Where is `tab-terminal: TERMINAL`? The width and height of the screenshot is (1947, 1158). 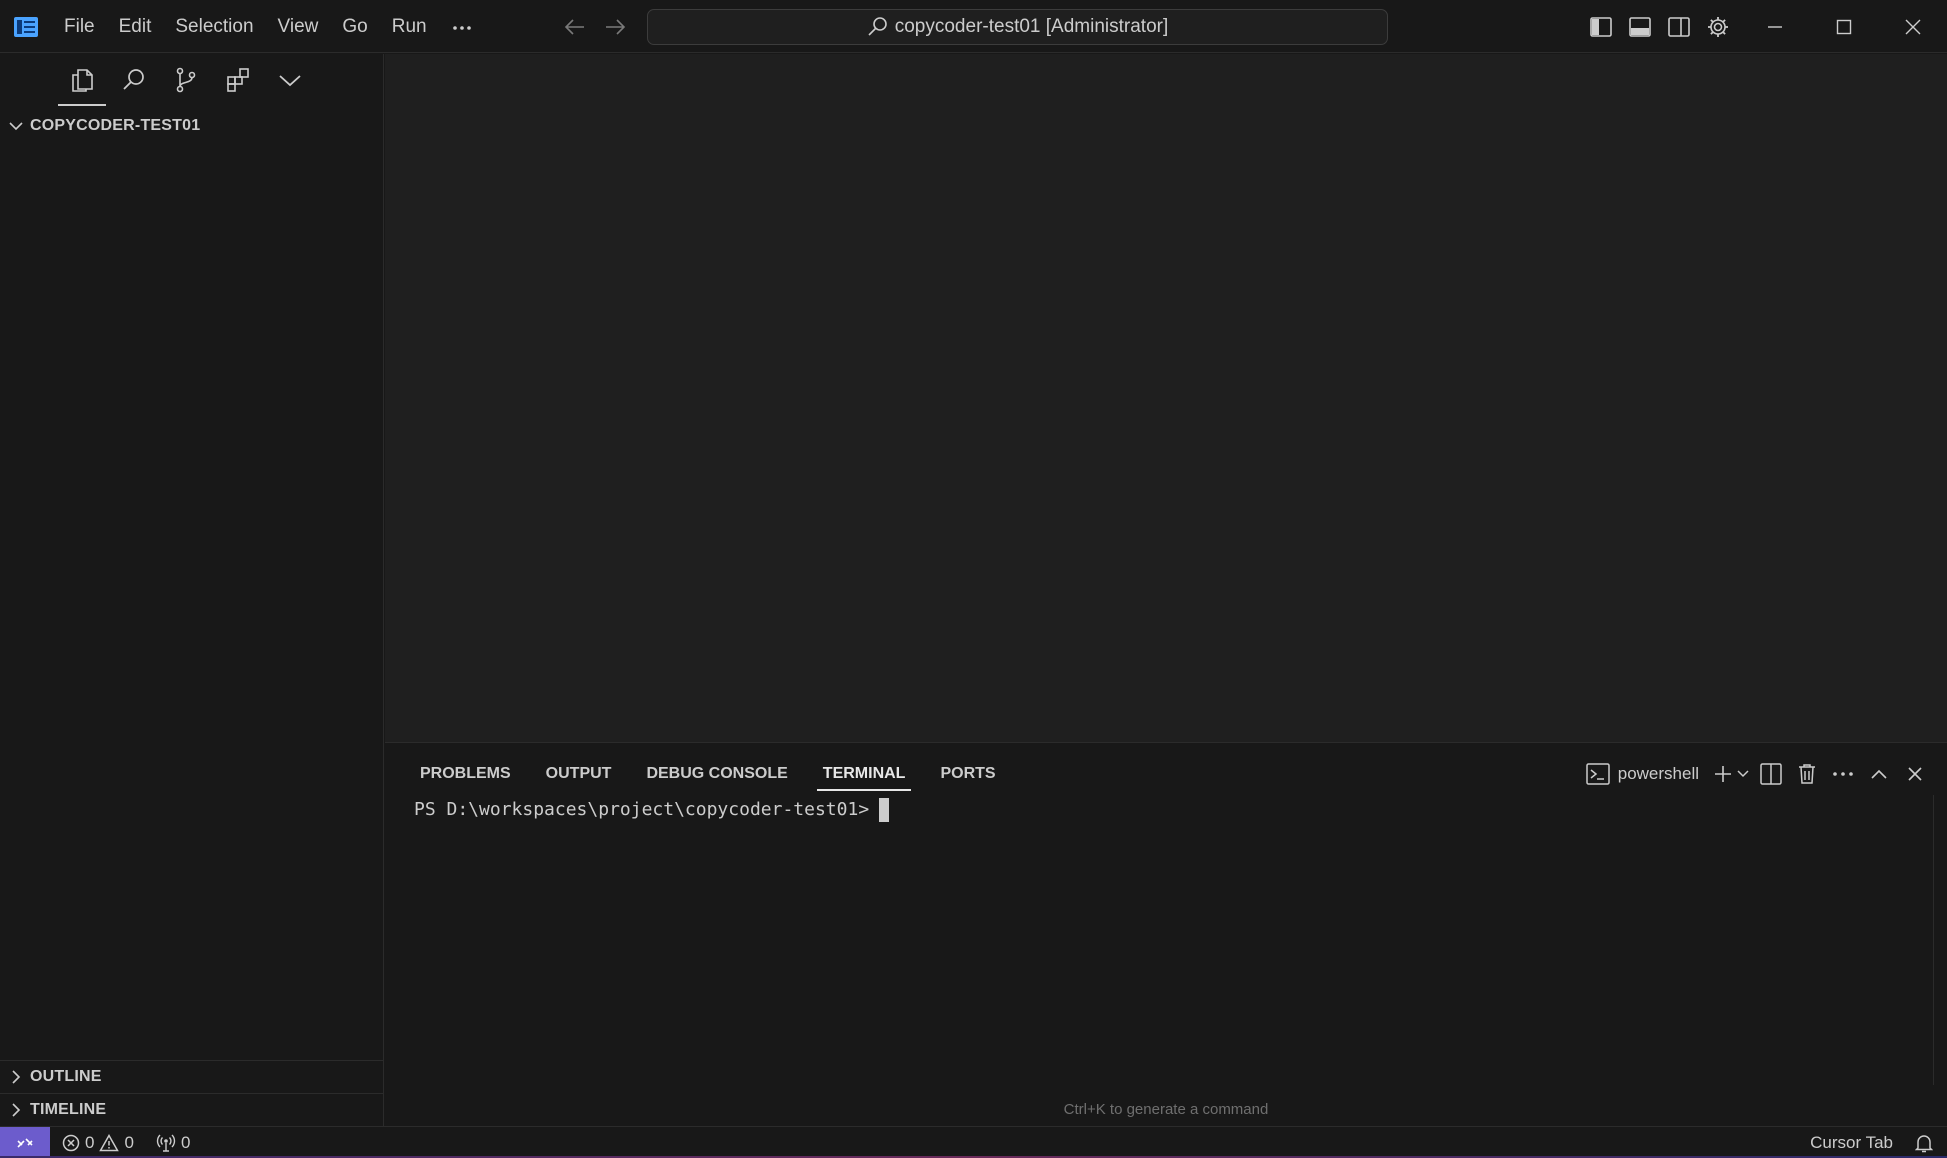
tab-terminal: TERMINAL is located at coordinates (864, 774).